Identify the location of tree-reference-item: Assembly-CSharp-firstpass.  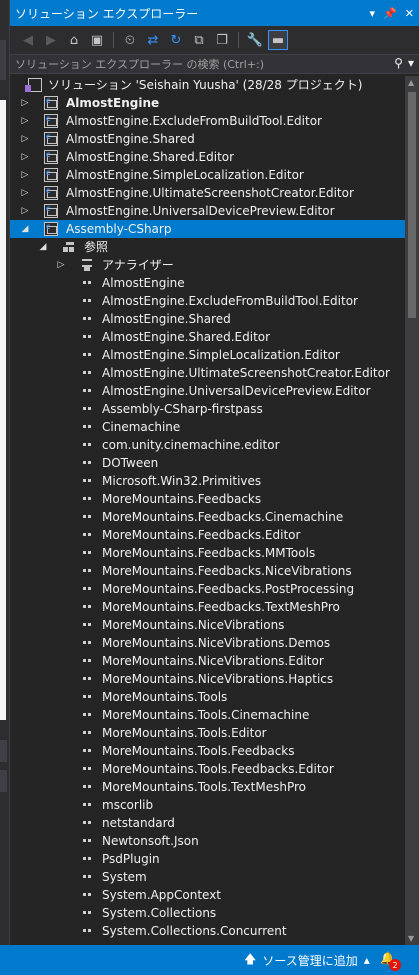
(208, 409).